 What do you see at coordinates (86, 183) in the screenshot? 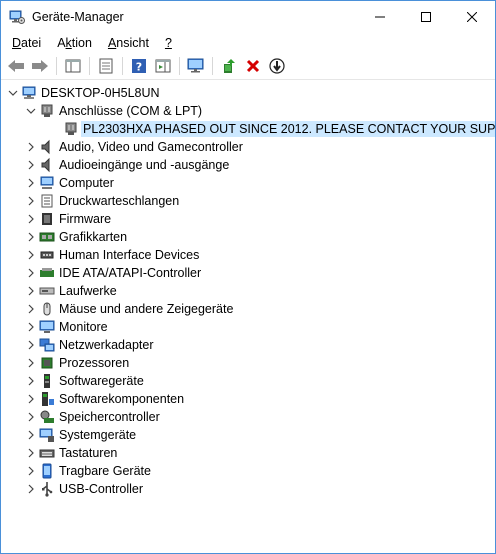
I see `category-label: Computer` at bounding box center [86, 183].